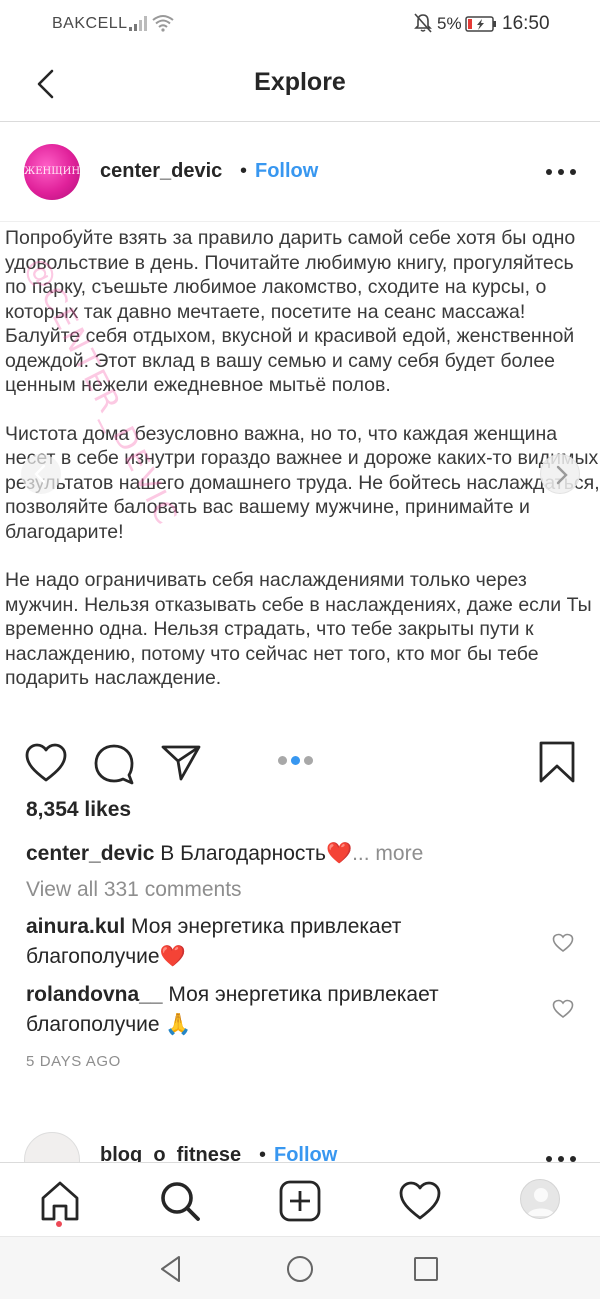 This screenshot has width=600, height=1299. I want to click on next-post-avatar, so click(52, 1147).